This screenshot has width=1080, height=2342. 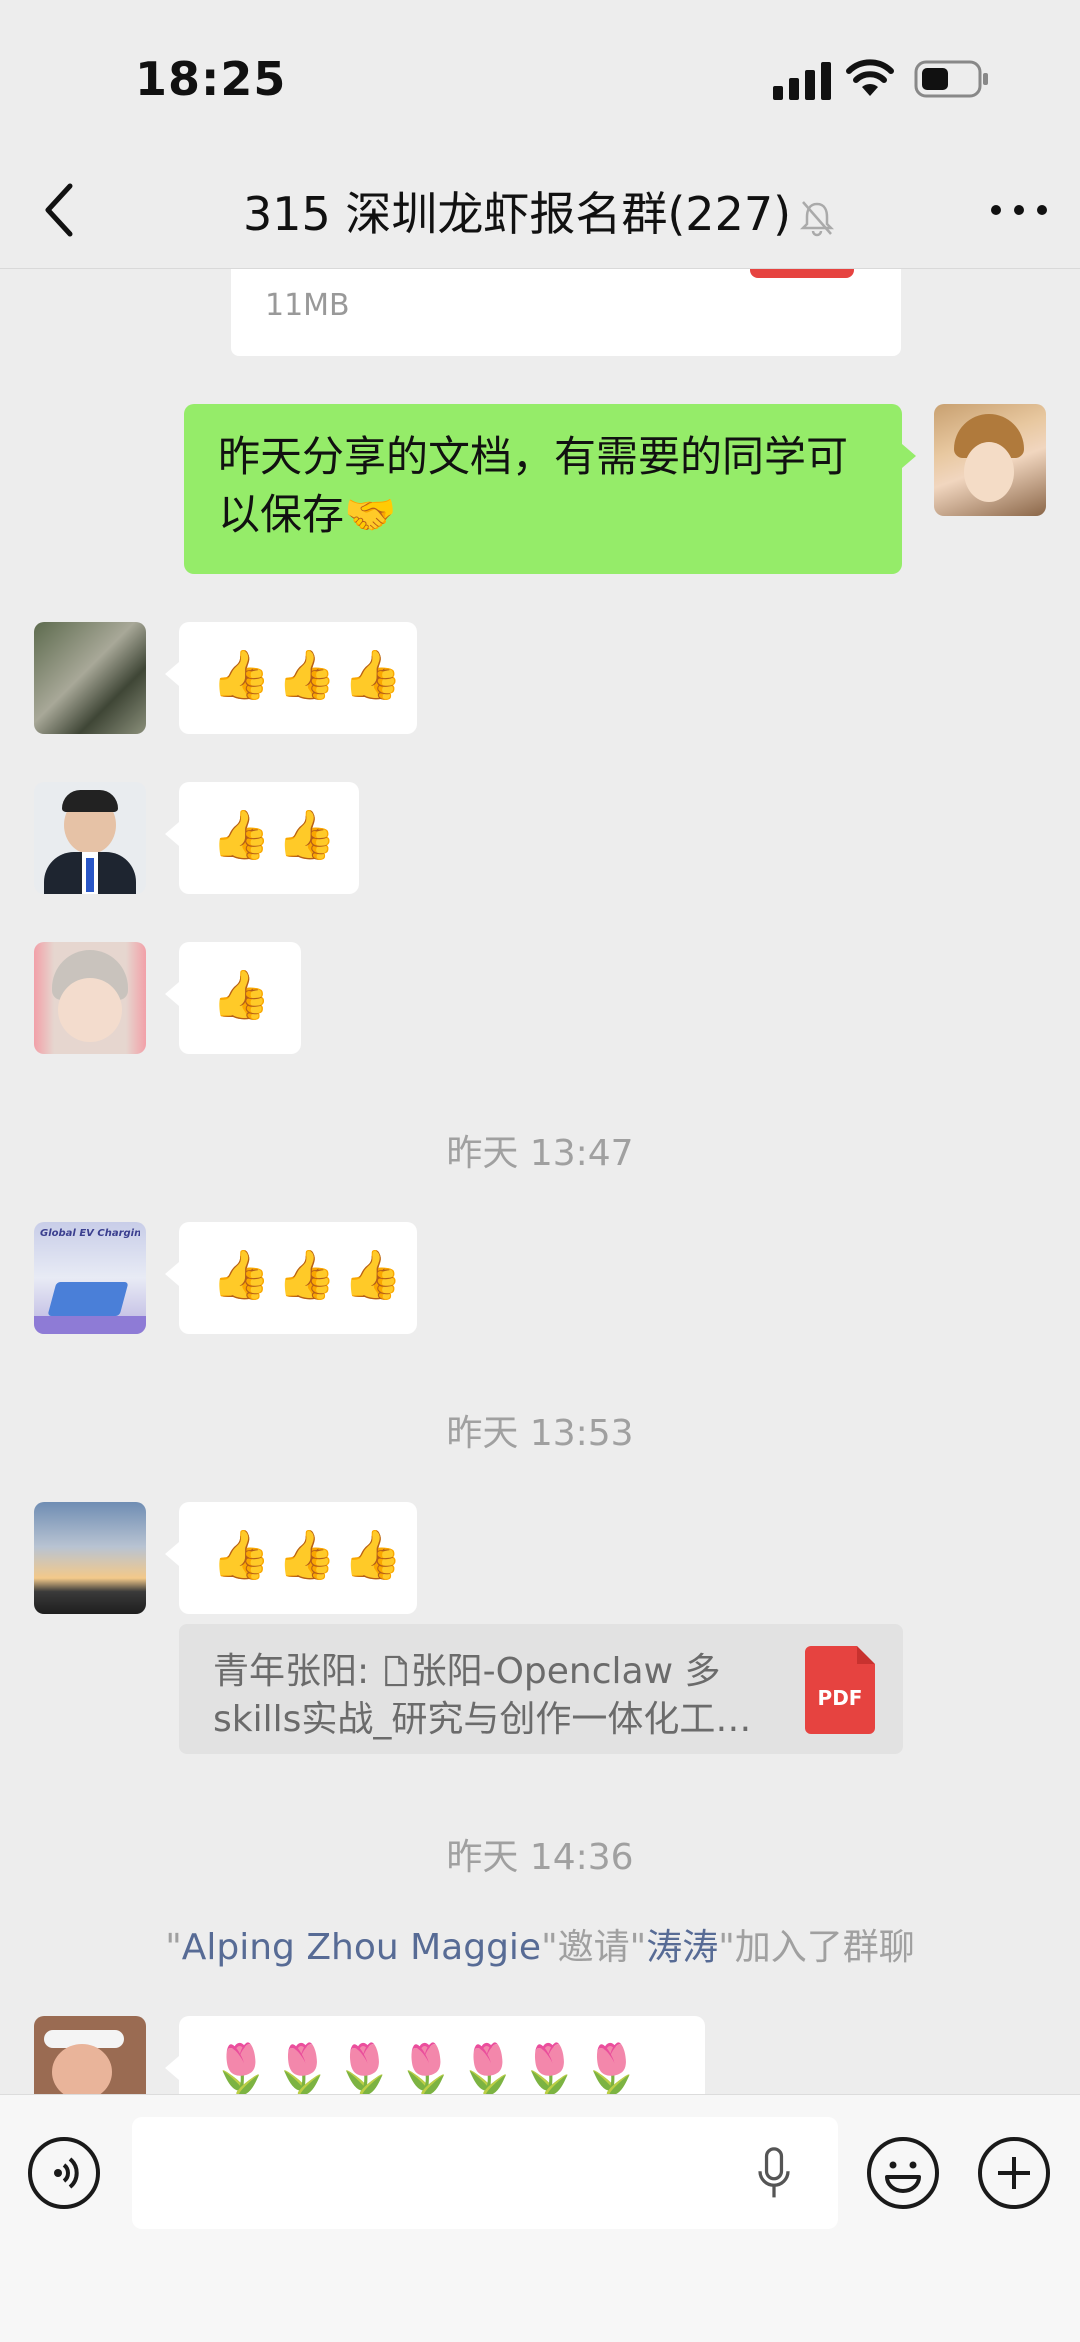 I want to click on quote-file-name-1: 张阳-Openclaw 多, so click(x=565, y=1671).